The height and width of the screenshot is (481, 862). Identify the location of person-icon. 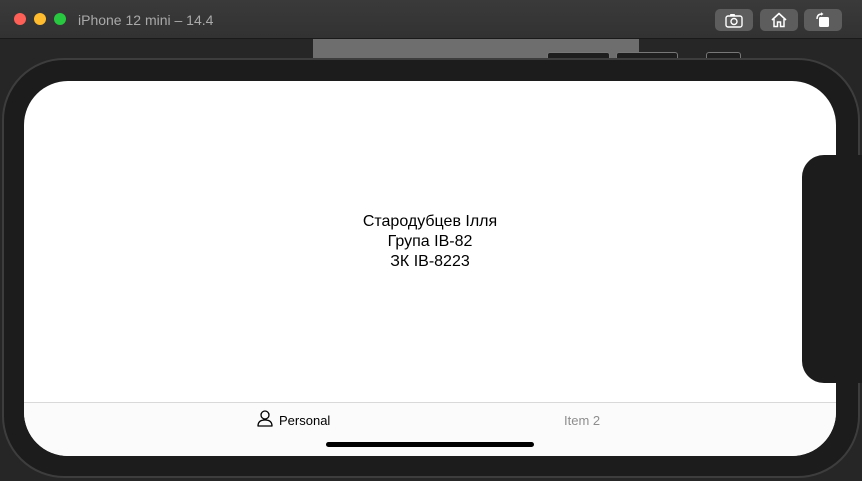
(265, 420).